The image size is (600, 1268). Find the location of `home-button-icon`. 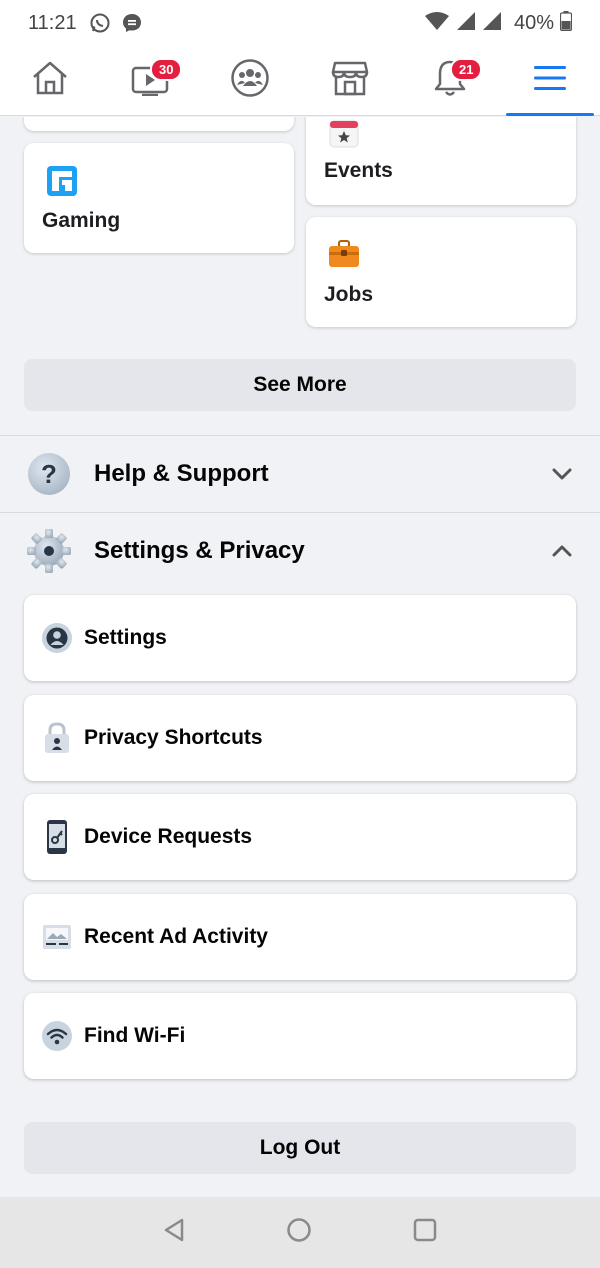

home-button-icon is located at coordinates (299, 1232).